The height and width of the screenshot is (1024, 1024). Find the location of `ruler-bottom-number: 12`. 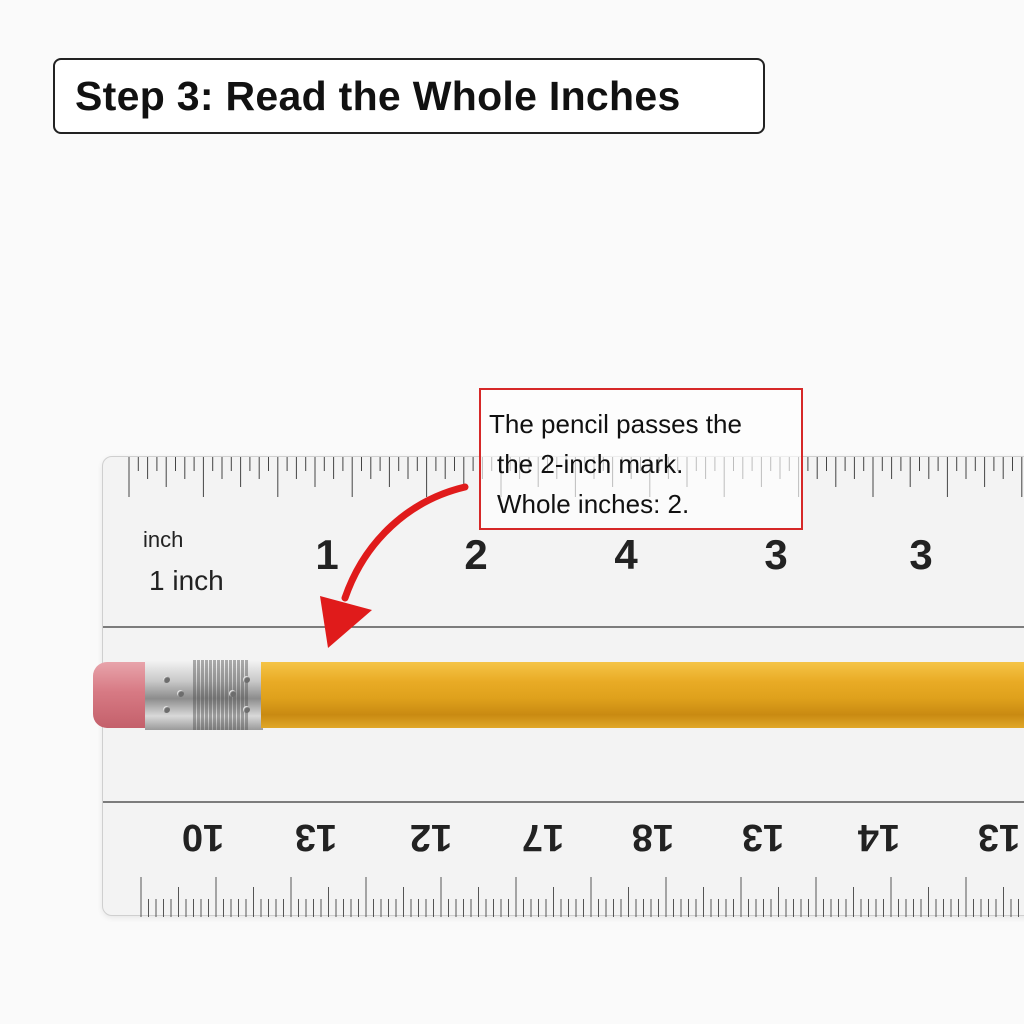

ruler-bottom-number: 12 is located at coordinates (431, 837).